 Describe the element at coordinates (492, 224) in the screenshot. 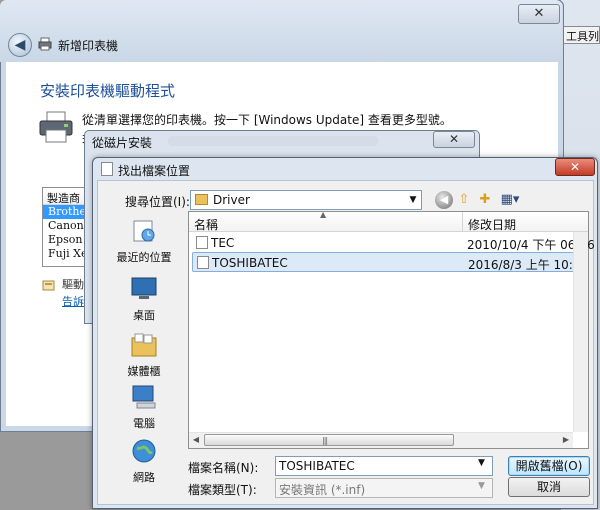

I see `column-header-date: 修改日期` at that location.